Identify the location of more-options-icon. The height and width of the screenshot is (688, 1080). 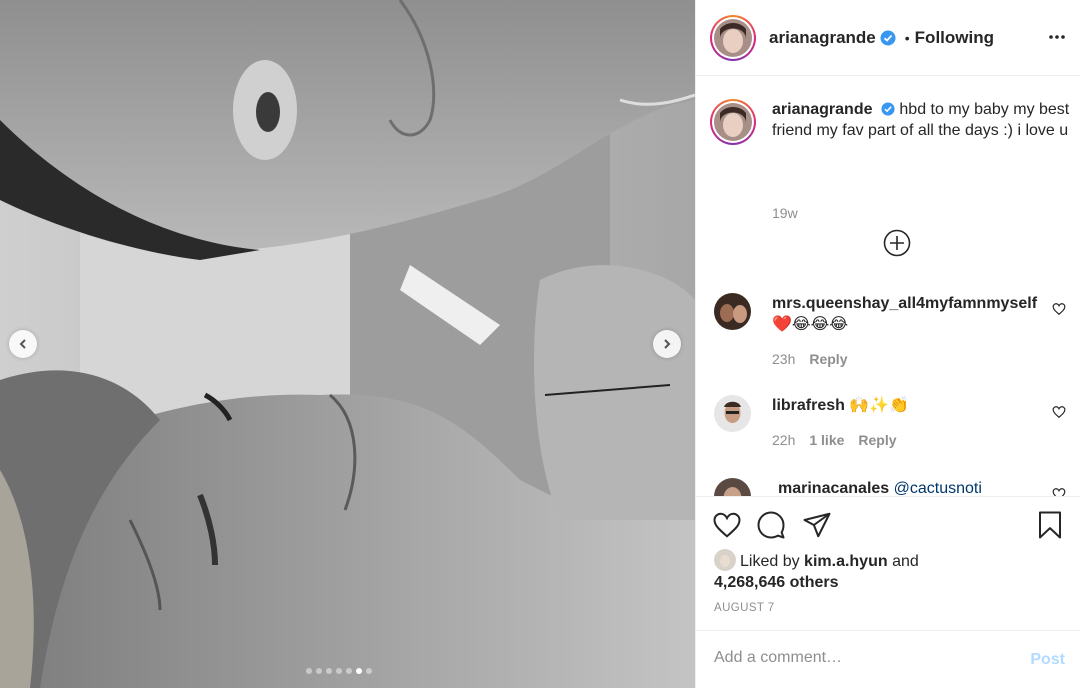
(1057, 37).